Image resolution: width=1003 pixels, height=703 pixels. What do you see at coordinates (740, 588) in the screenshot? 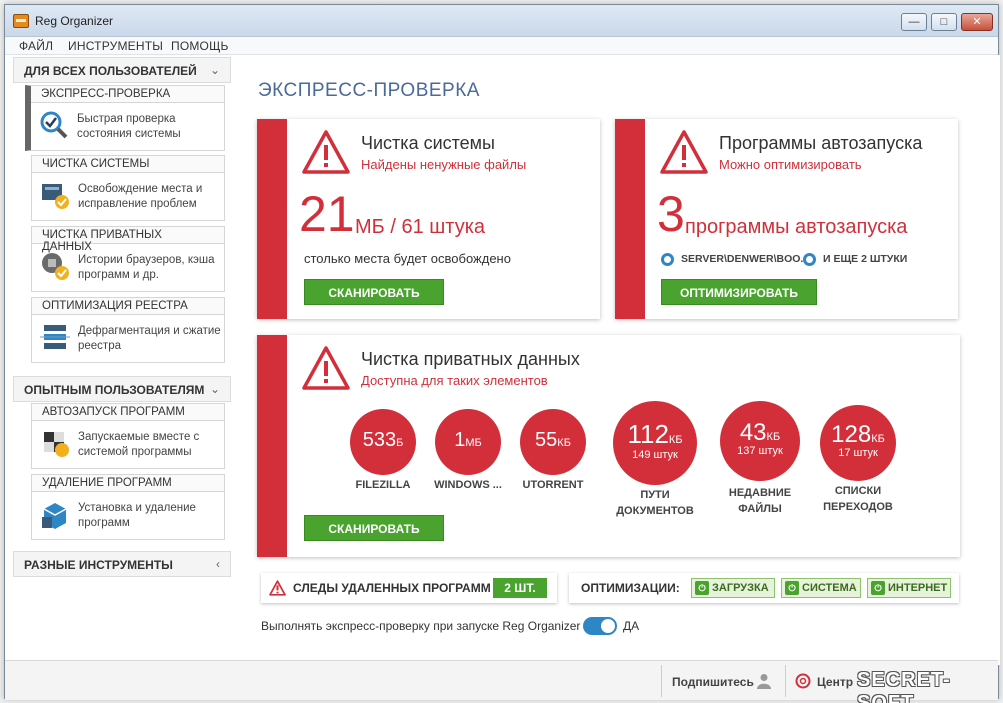
I see `optimize-boot-label: ЗАГРУЗКА` at bounding box center [740, 588].